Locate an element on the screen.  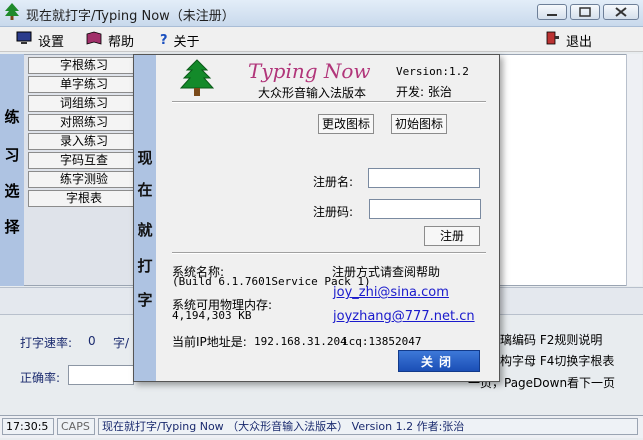
change-icon-button: 更改图标 is located at coordinates (346, 124).